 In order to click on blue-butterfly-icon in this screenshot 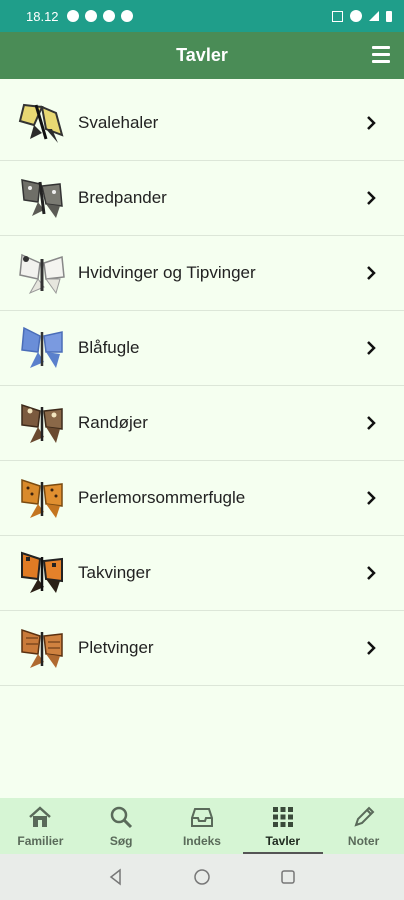, I will do `click(42, 347)`.